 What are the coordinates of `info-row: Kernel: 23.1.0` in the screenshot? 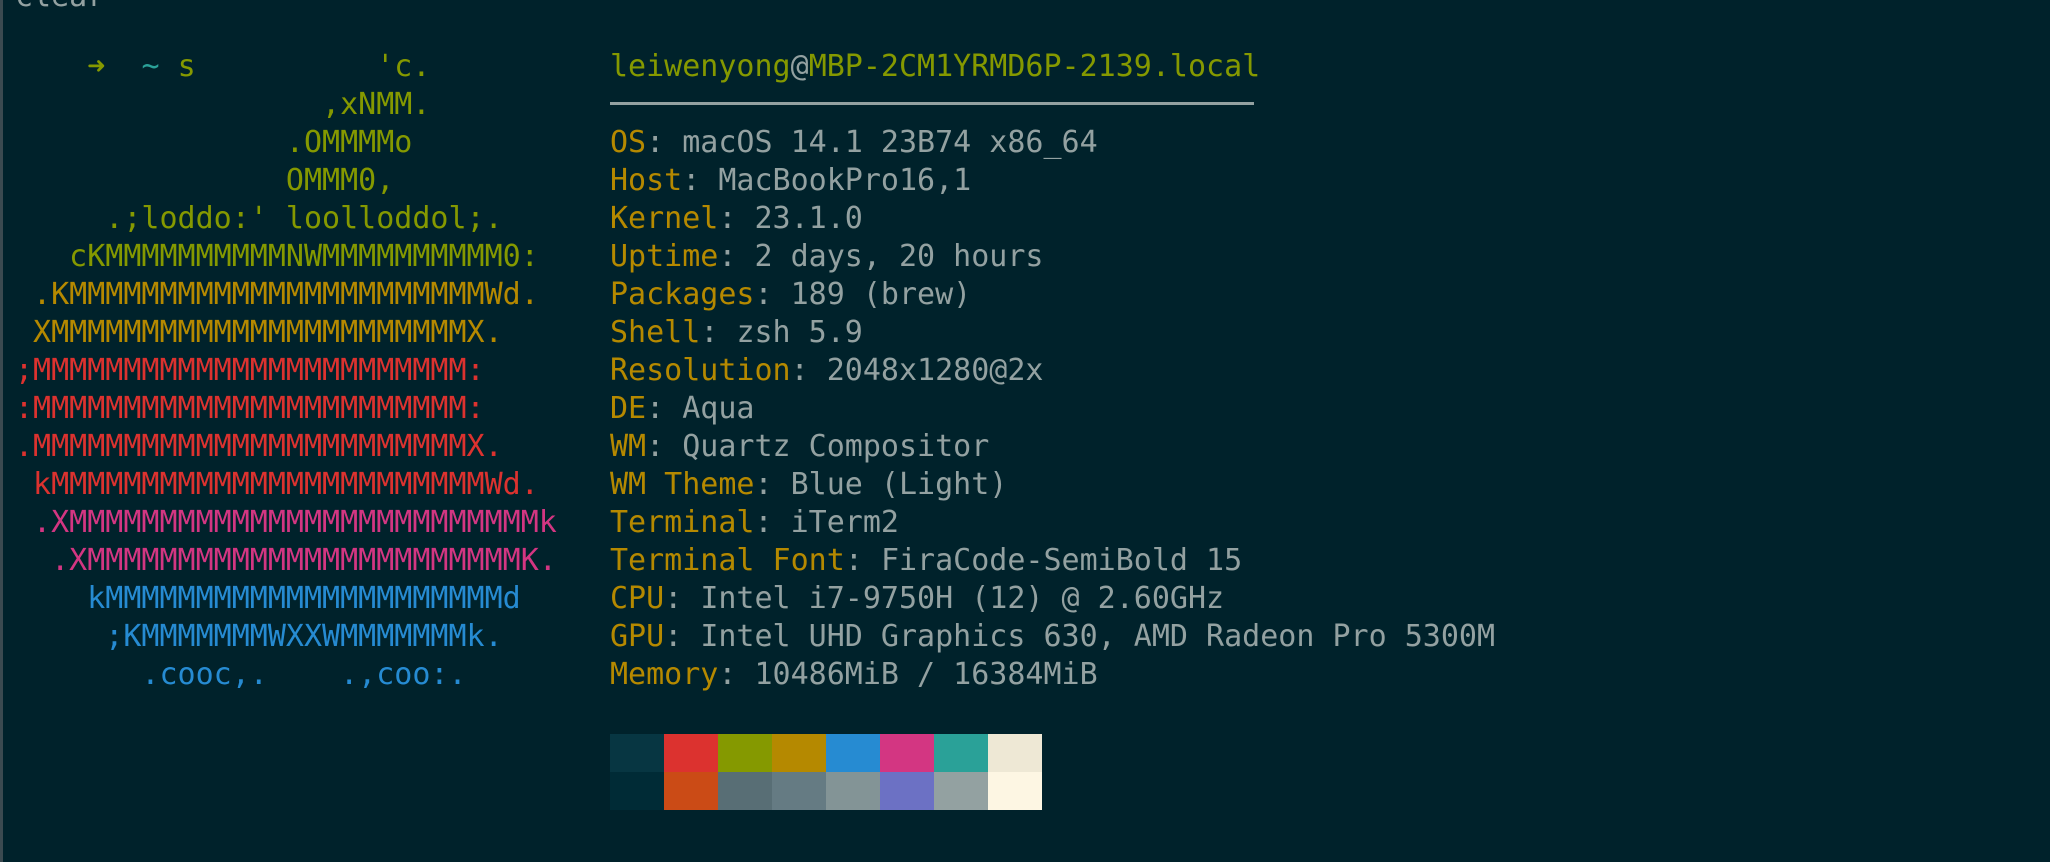 It's located at (1052, 219).